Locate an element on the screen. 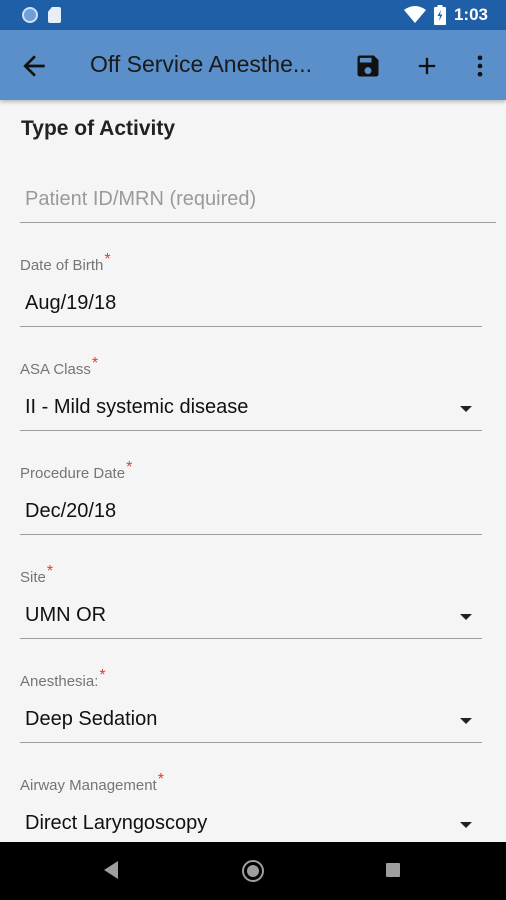 This screenshot has height=900, width=506. dob-label: Date of Birth* is located at coordinates (65, 263).